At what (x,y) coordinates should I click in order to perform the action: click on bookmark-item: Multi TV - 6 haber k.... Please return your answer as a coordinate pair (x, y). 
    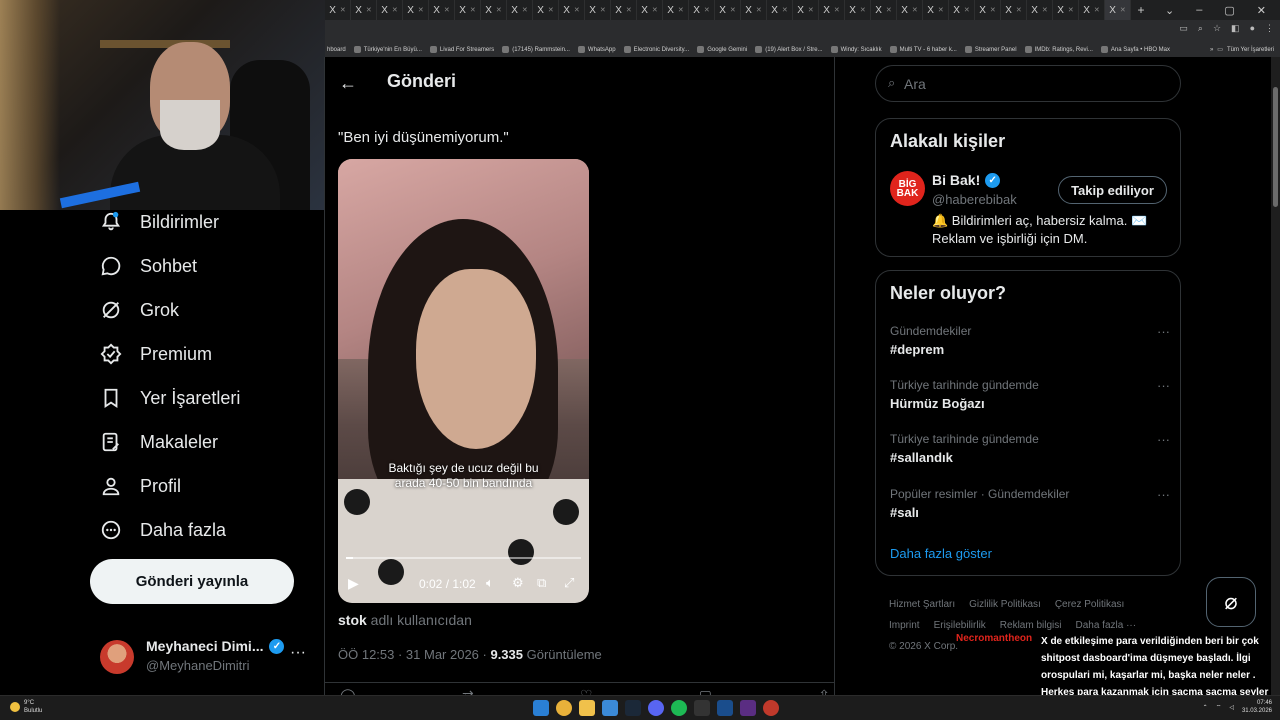
    Looking at the image, I should click on (923, 49).